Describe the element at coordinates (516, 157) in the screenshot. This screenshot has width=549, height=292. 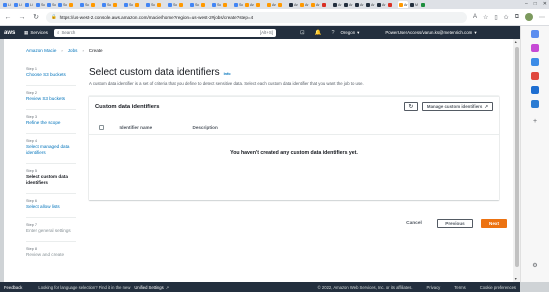
I see `scrollbar-thumb` at that location.